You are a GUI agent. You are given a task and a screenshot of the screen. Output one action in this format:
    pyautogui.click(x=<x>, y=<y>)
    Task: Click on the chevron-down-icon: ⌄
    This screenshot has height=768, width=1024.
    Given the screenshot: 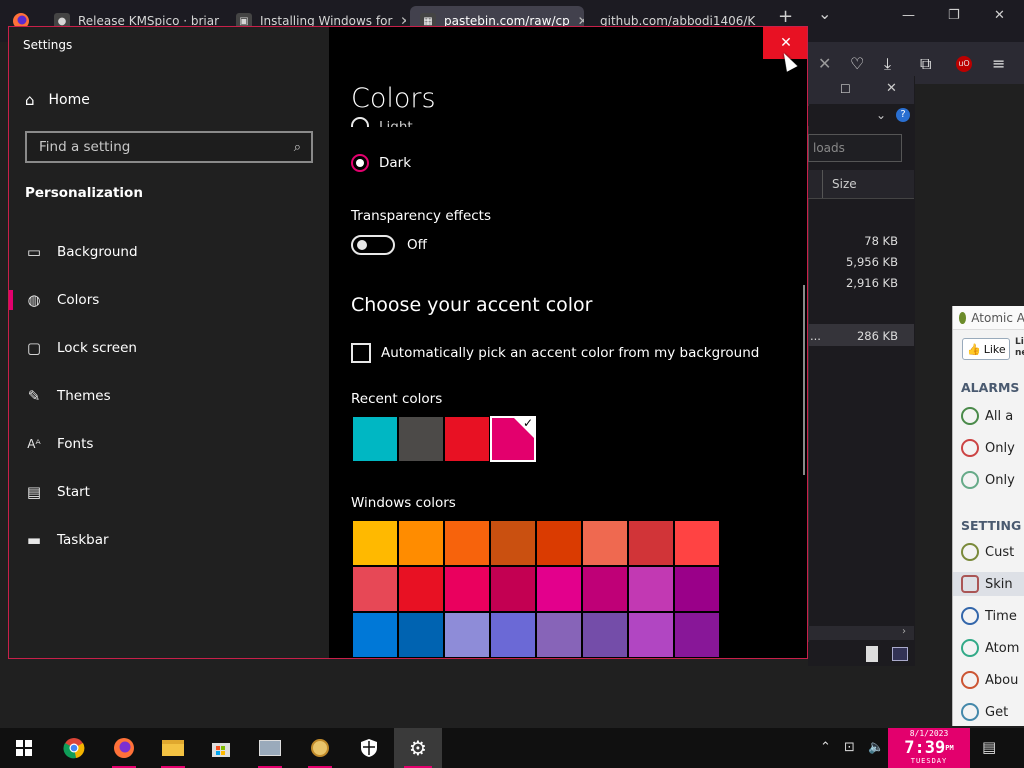 What is the action you would take?
    pyautogui.click(x=881, y=115)
    